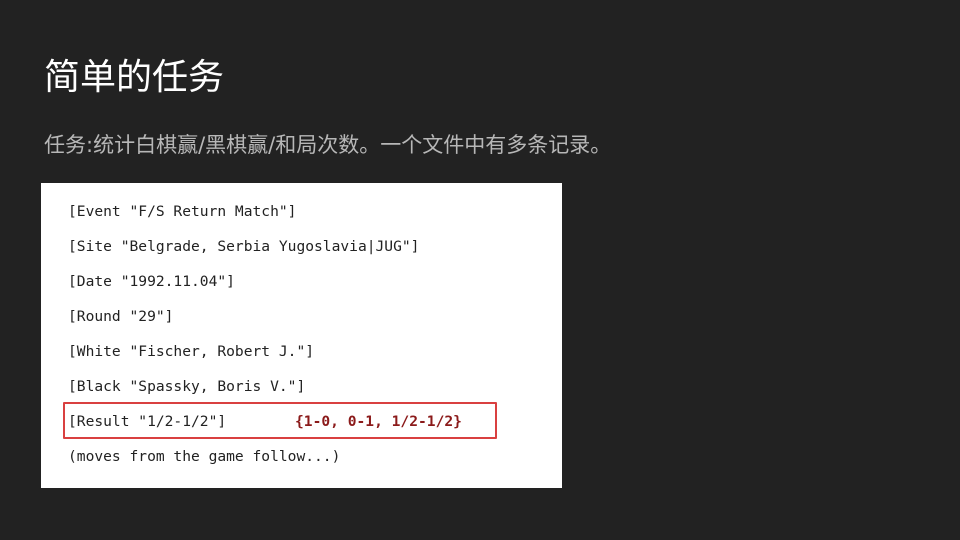 Image resolution: width=960 pixels, height=540 pixels. Describe the element at coordinates (121, 316) in the screenshot. I see `pgn-line-round: [Round "29"]` at that location.